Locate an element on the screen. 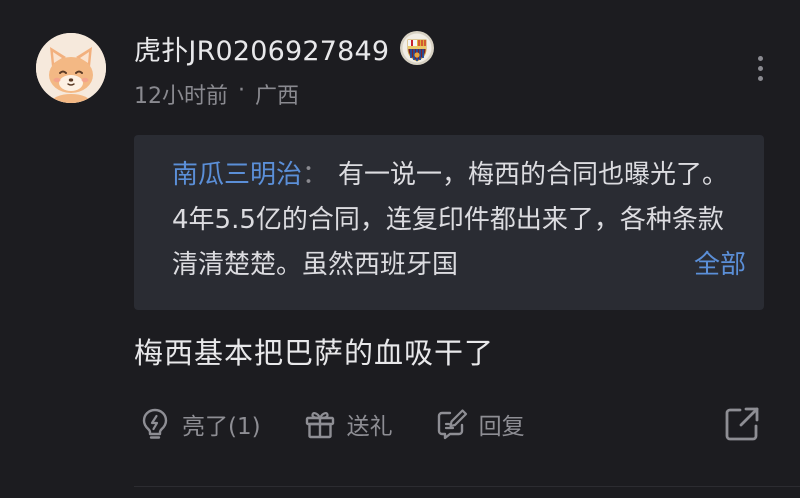 The image size is (800, 498). comment-meta: 12小时前 · 广西 is located at coordinates (216, 94).